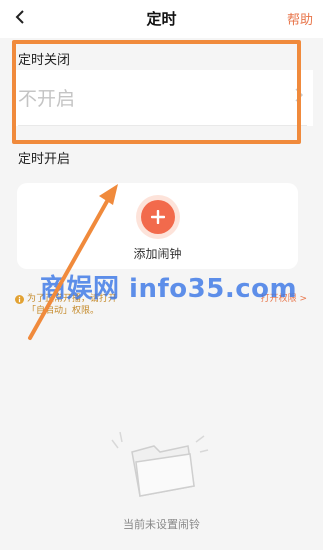 The image size is (323, 550). What do you see at coordinates (162, 98) in the screenshot?
I see `timer-off-row: 不开启` at bounding box center [162, 98].